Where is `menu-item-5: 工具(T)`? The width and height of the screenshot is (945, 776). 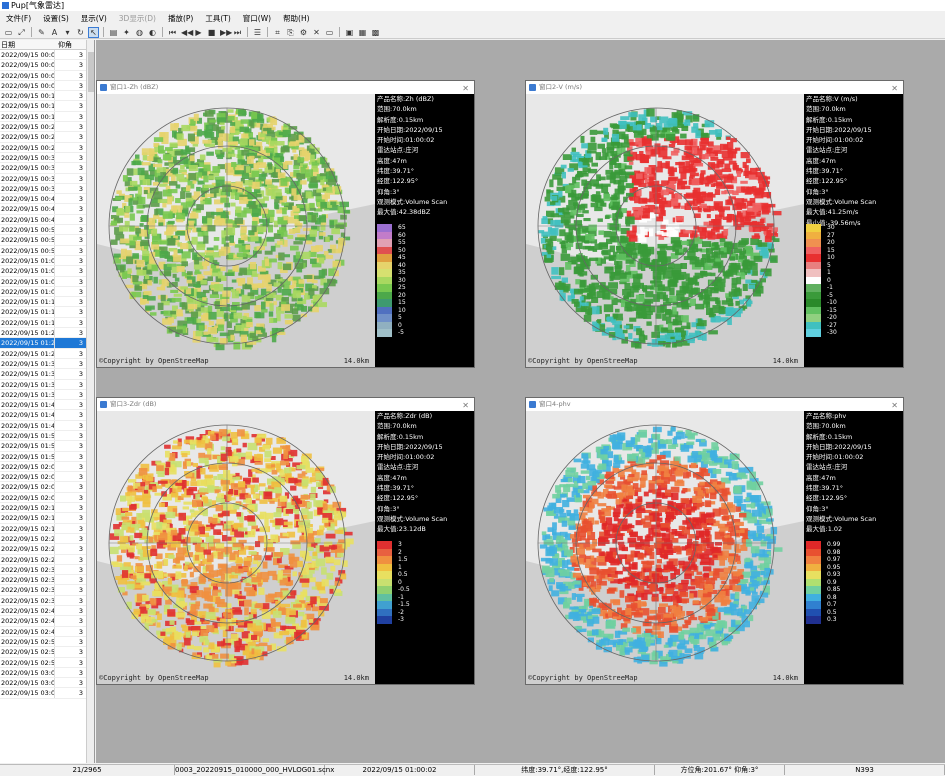 menu-item-5: 工具(T) is located at coordinates (217, 19).